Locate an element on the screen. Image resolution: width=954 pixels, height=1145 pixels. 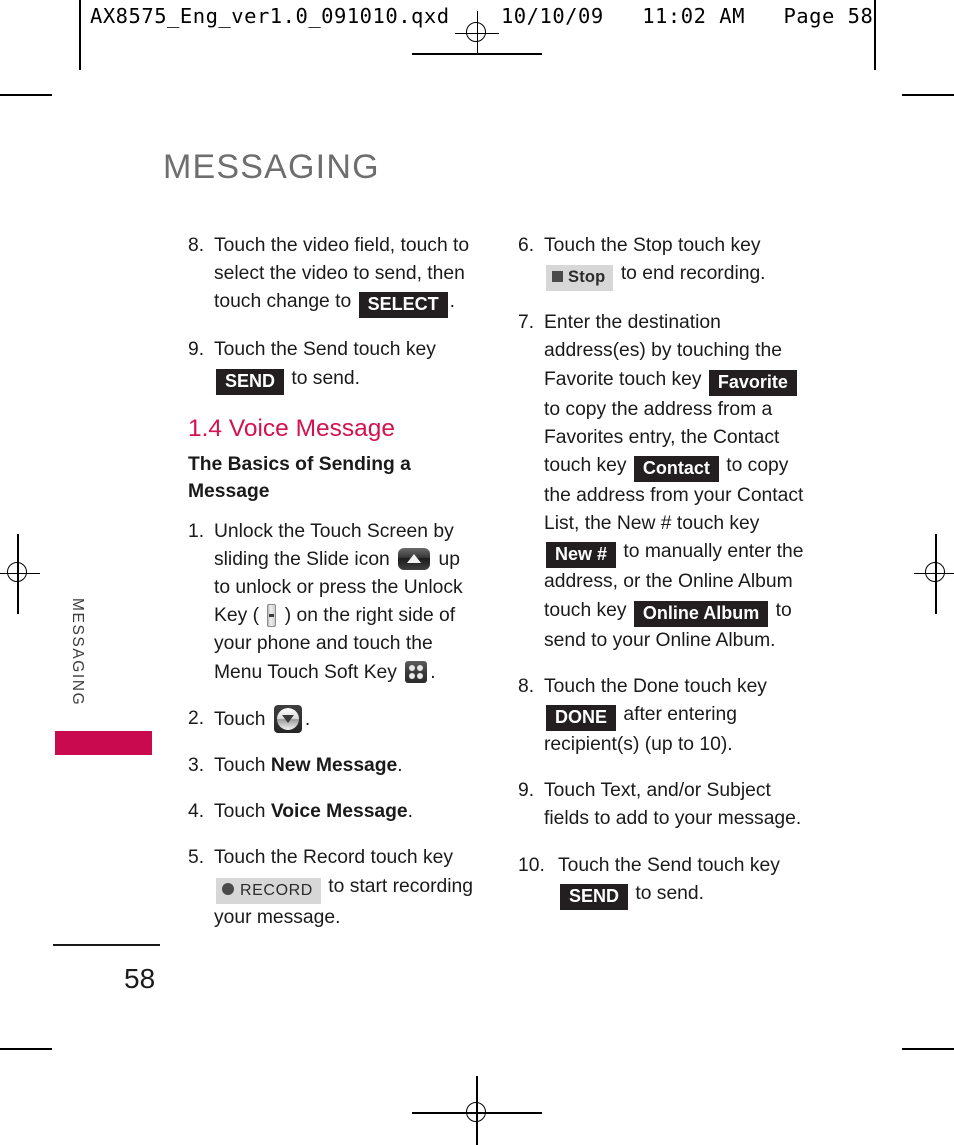
crop-mark-bottom-left-horizontal is located at coordinates (26, 1049).